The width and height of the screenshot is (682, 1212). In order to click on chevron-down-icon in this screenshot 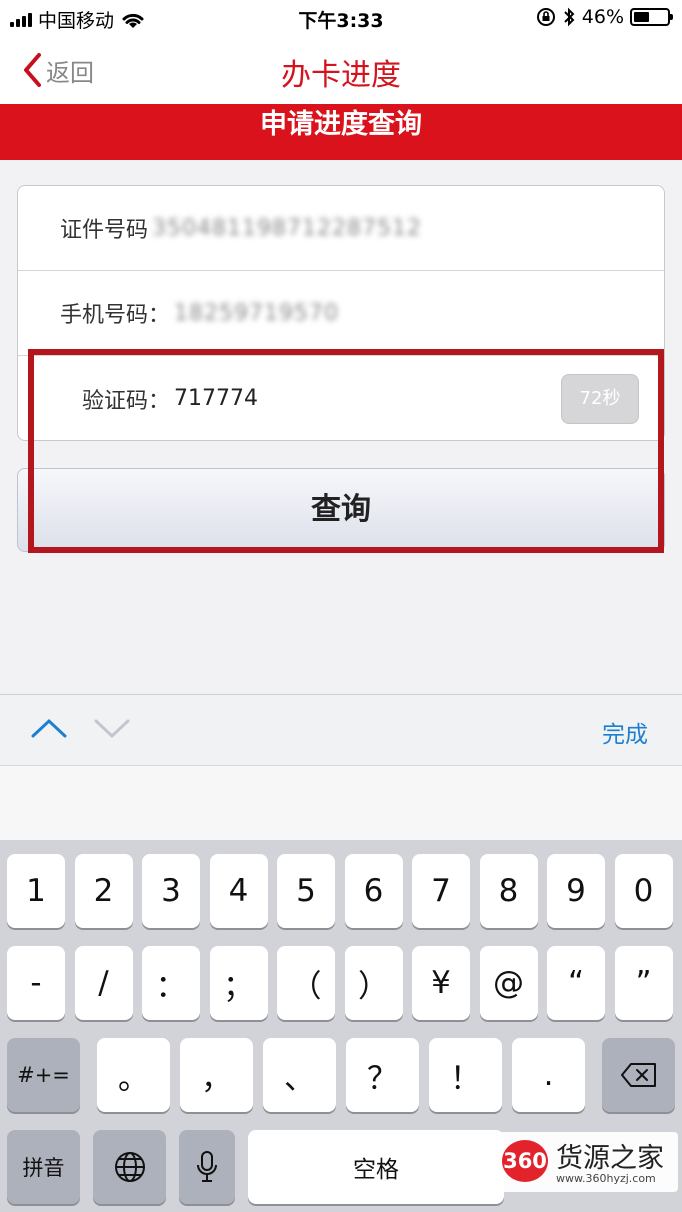, I will do `click(112, 728)`.